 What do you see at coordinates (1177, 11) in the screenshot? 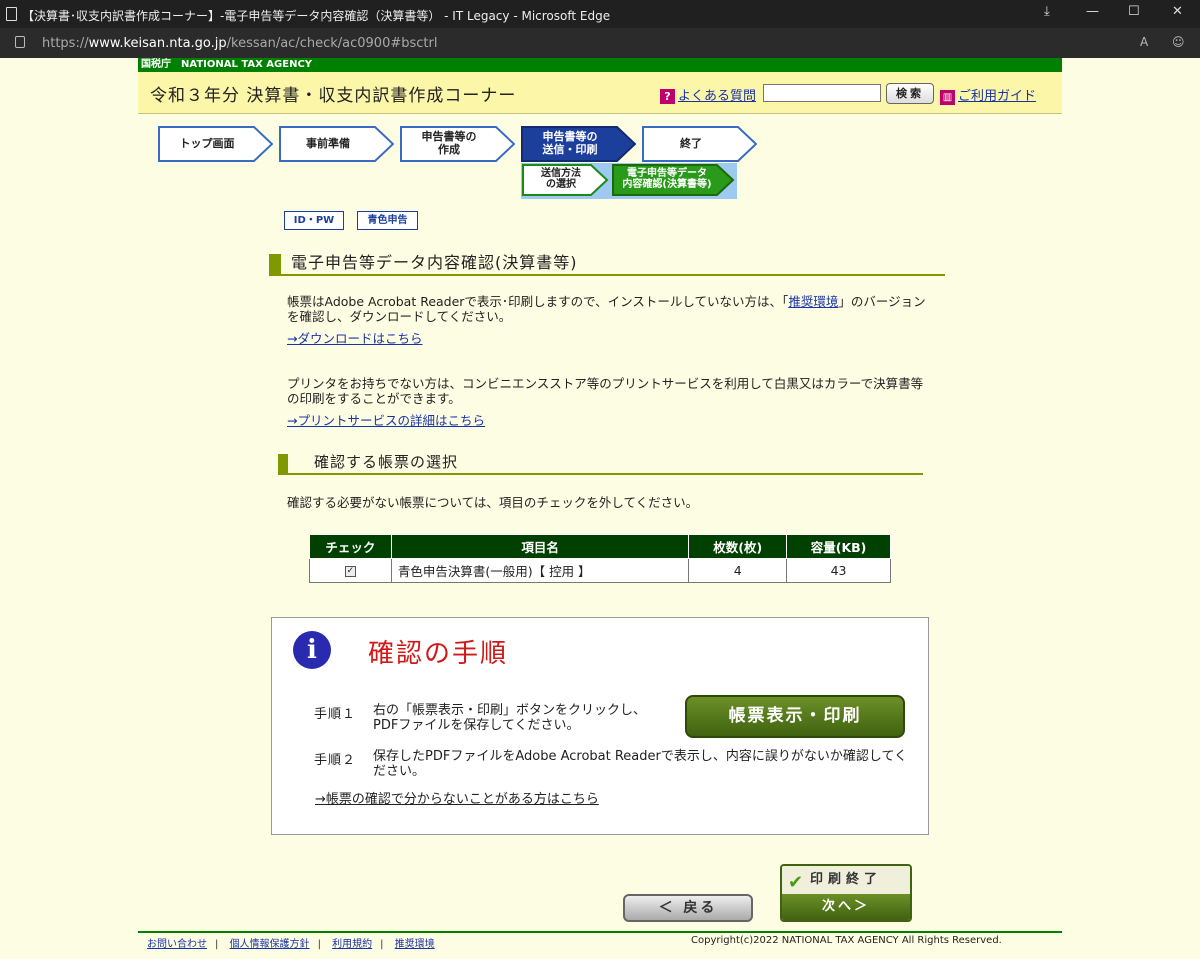
I see `close-button: ✕` at bounding box center [1177, 11].